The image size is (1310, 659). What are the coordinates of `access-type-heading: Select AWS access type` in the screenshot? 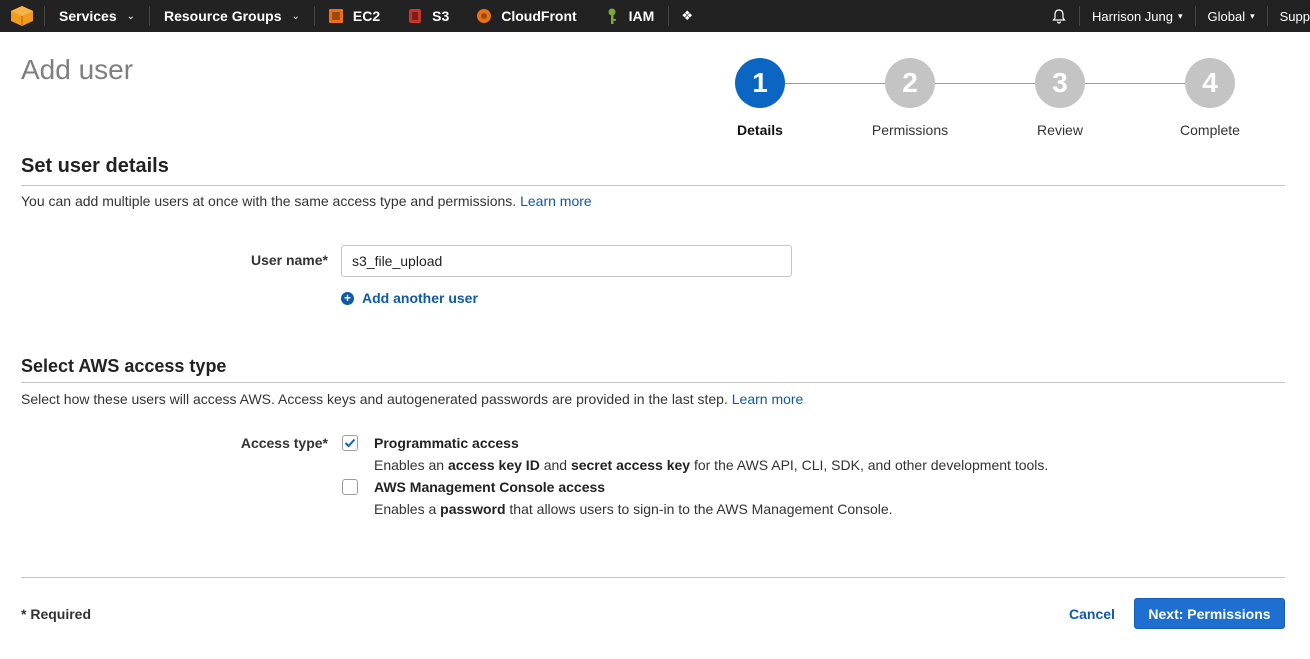 It's located at (124, 366).